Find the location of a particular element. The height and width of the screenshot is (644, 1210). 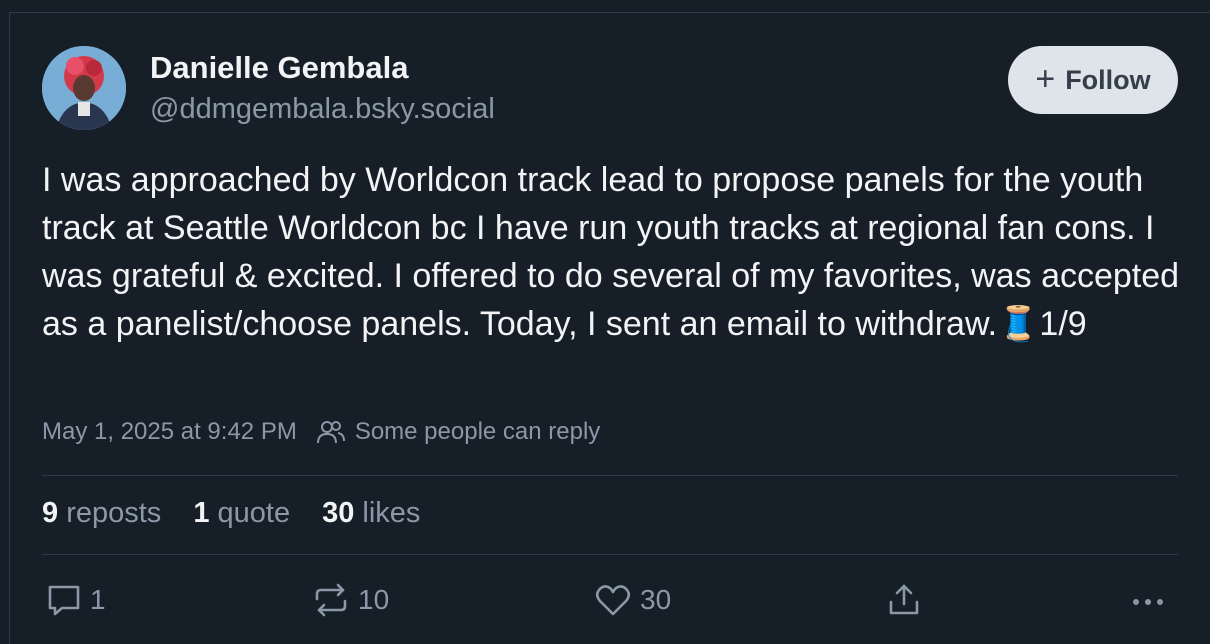

reply-button: 1 is located at coordinates (76, 600).